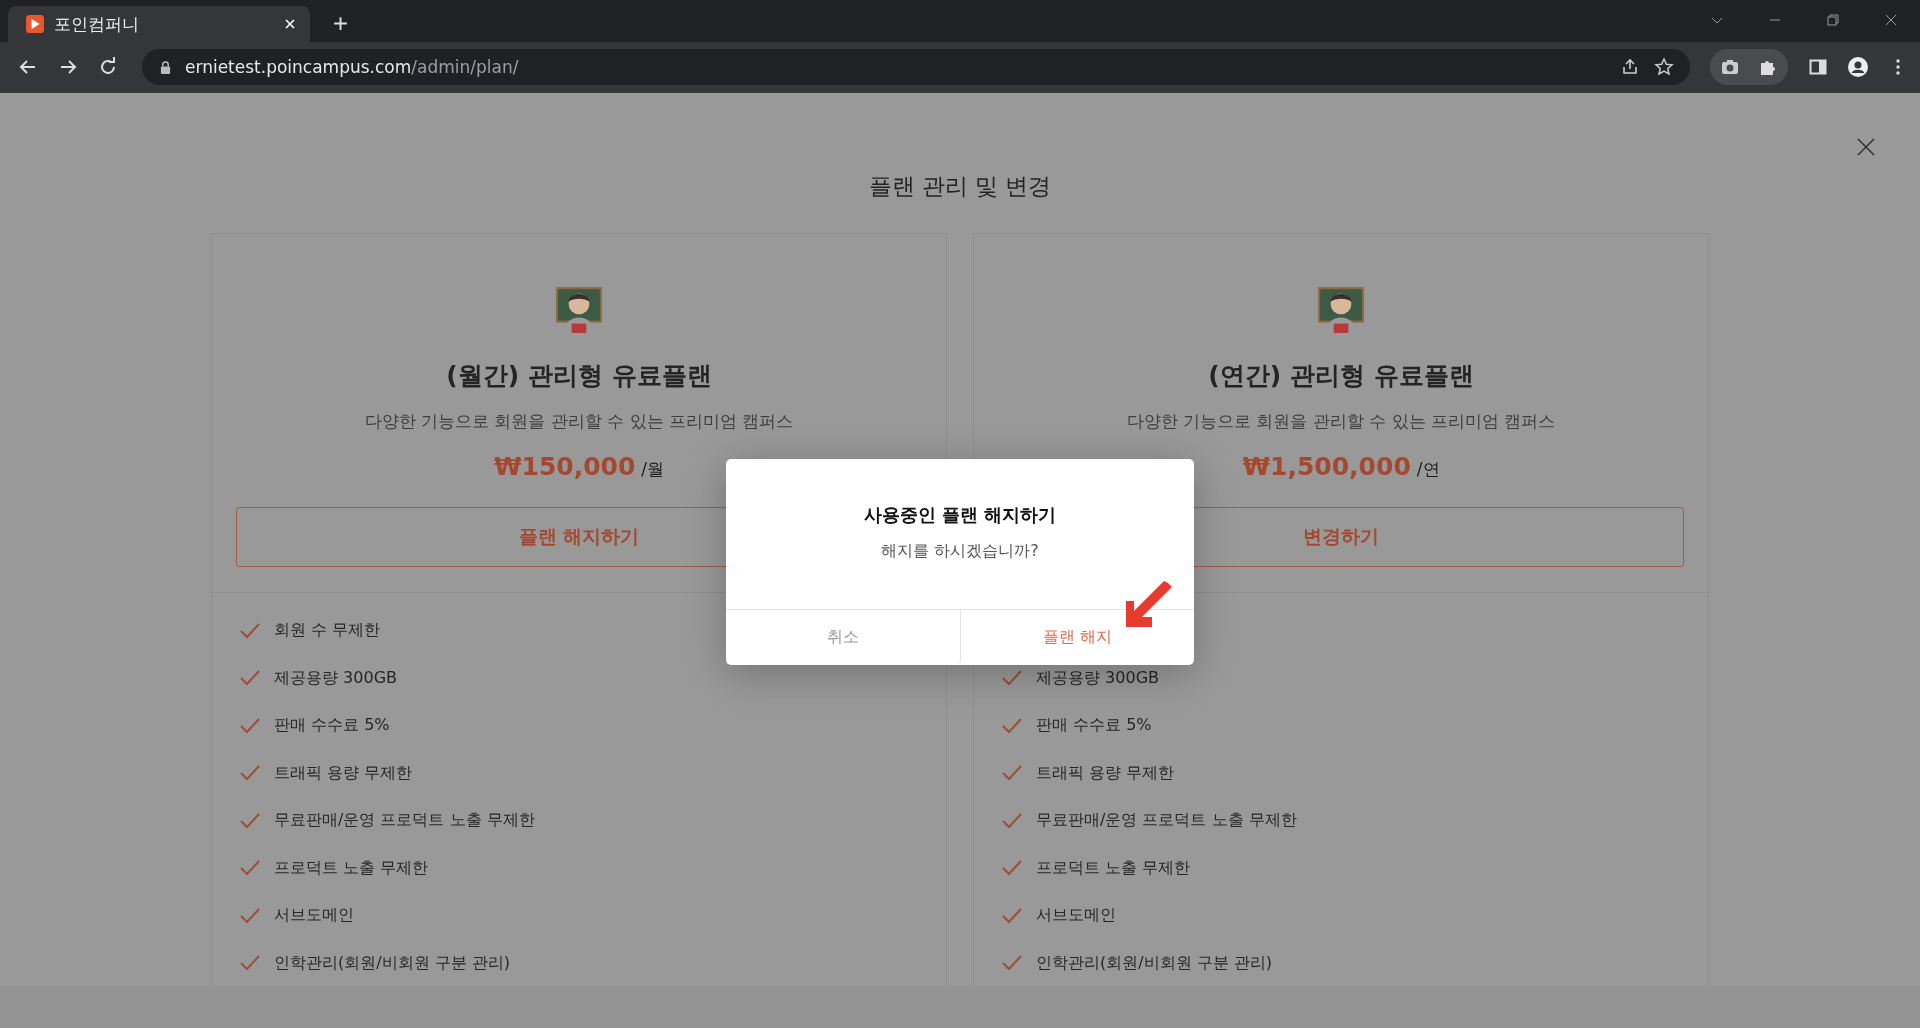 This screenshot has height=1028, width=1920. Describe the element at coordinates (916, 67) in the screenshot. I see `address-bar: ernietest.poincampus.com/admin/plan/` at that location.